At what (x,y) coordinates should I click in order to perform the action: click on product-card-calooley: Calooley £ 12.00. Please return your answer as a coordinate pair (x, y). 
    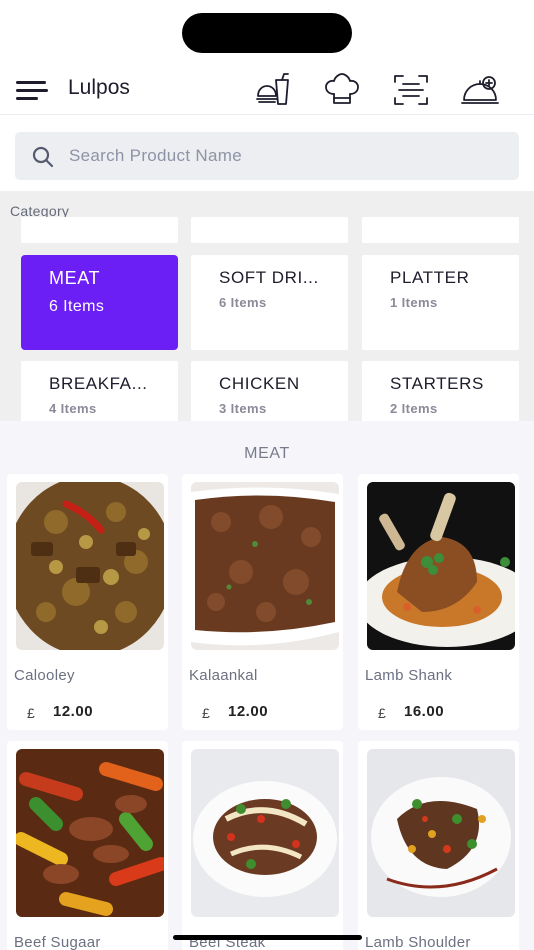
    Looking at the image, I should click on (87, 602).